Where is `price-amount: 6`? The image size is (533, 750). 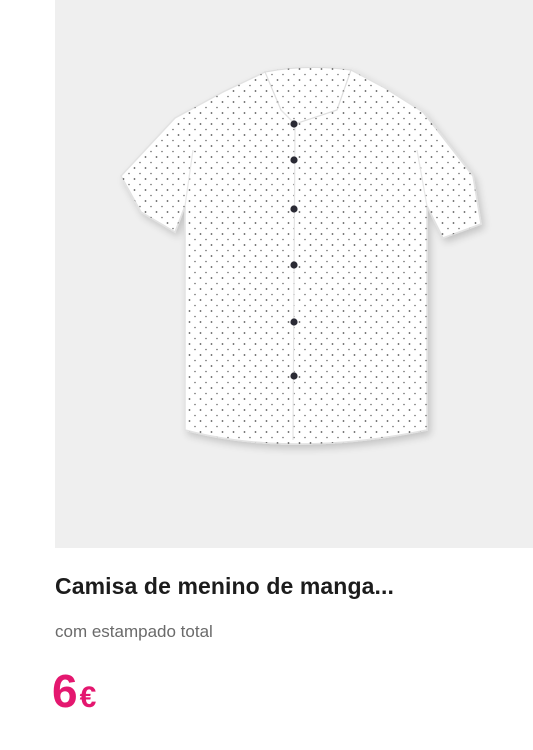
price-amount: 6 is located at coordinates (65, 691).